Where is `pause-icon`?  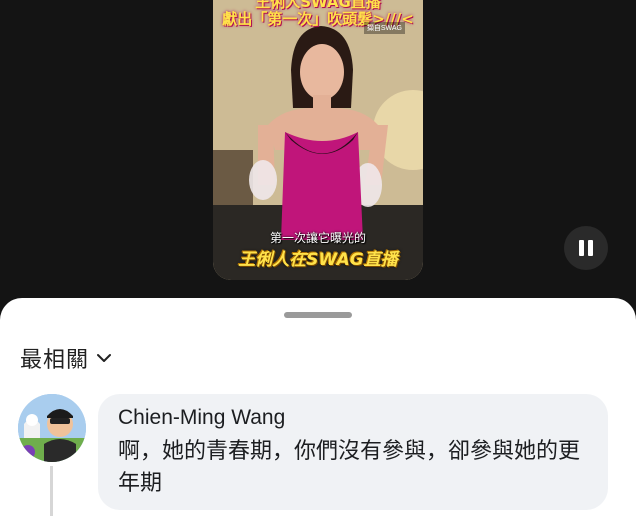 pause-icon is located at coordinates (581, 248).